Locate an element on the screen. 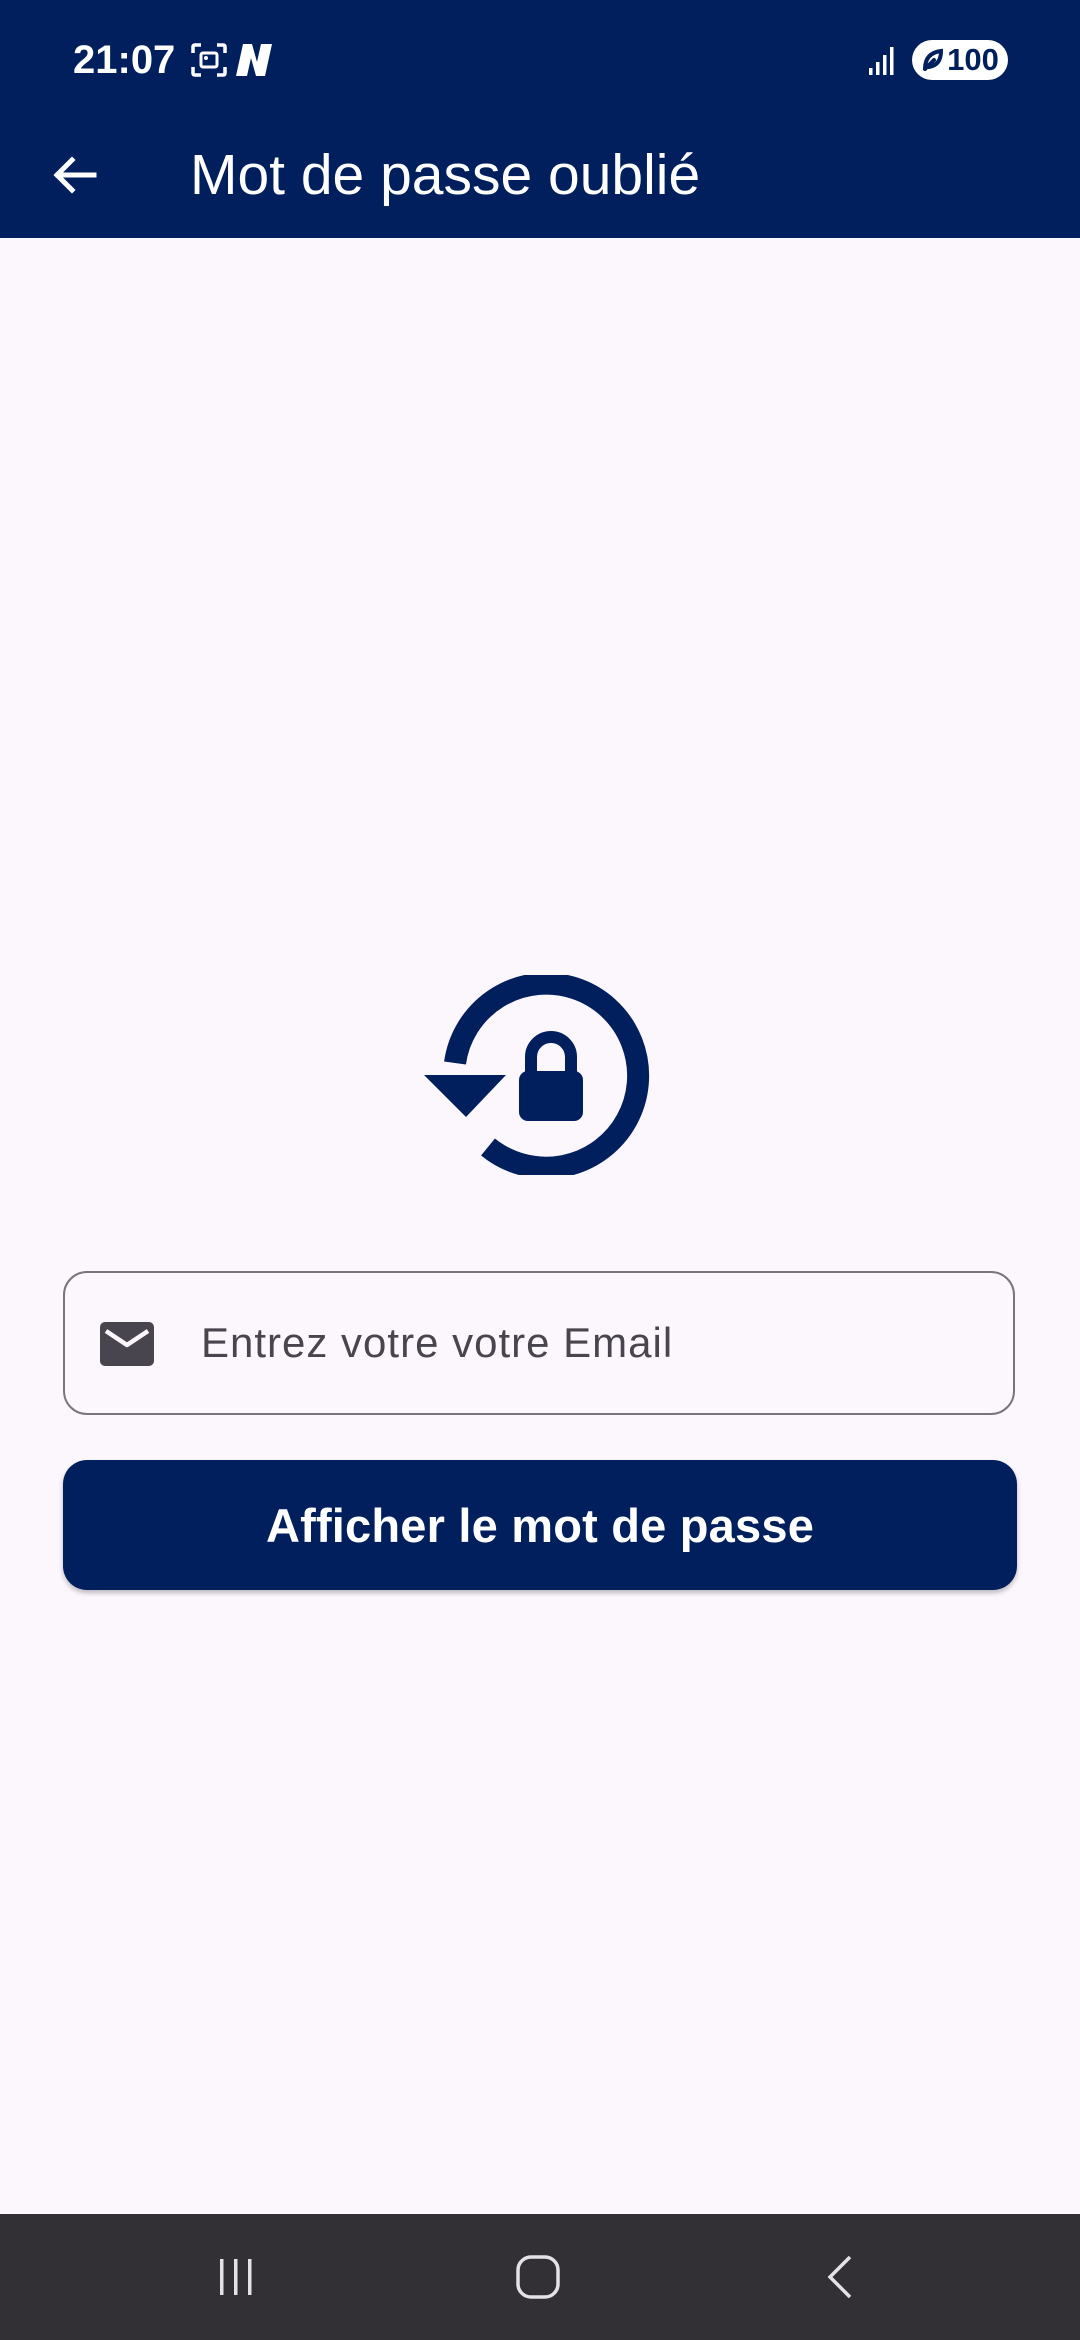 This screenshot has height=2340, width=1080. home-icon is located at coordinates (538, 2277).